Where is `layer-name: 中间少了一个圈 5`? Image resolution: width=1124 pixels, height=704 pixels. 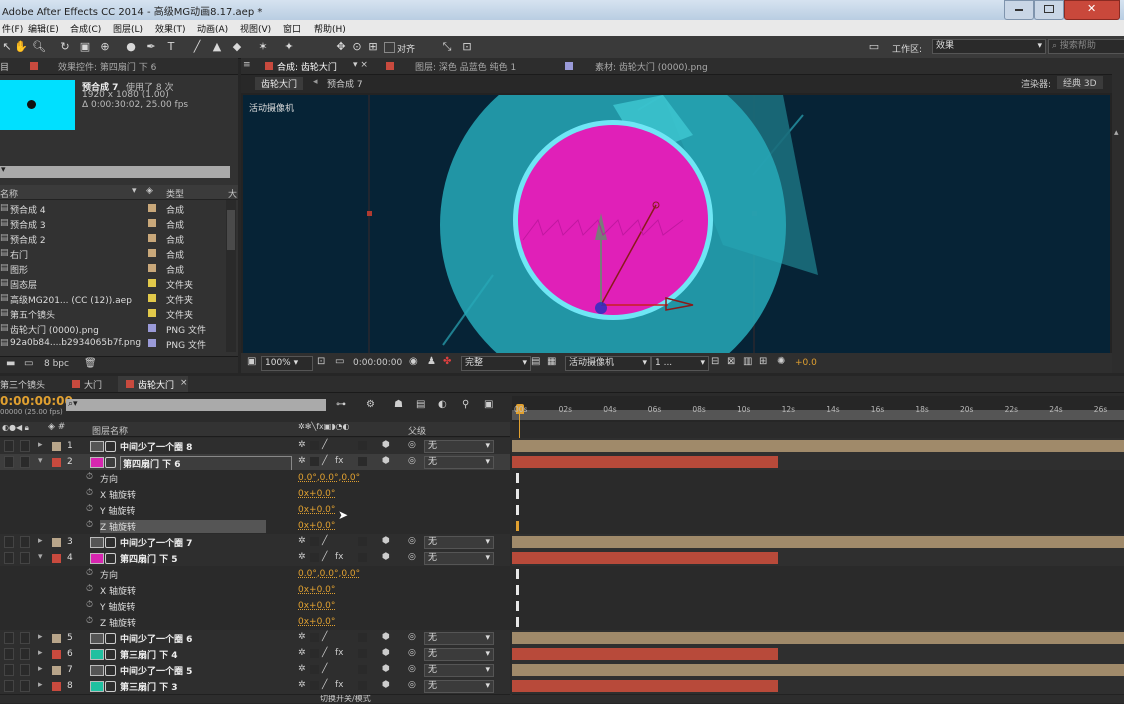 layer-name: 中间少了一个圈 5 is located at coordinates (156, 670).